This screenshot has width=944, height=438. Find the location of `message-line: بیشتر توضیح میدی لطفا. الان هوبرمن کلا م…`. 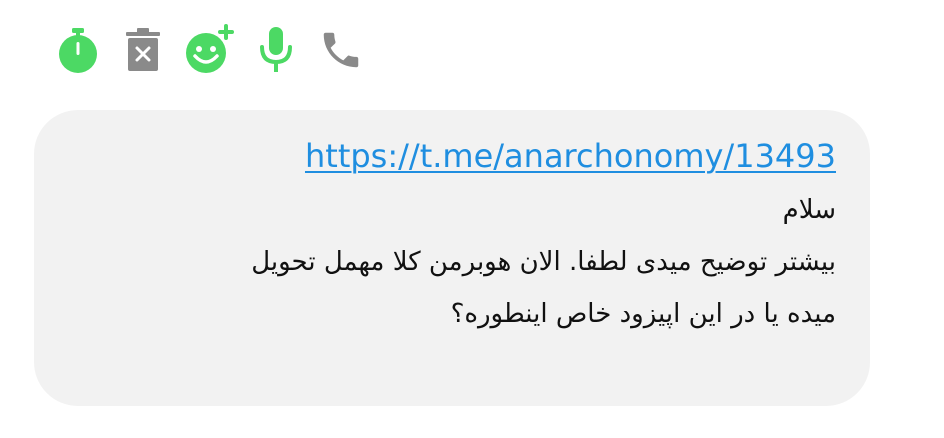

message-line: بیشتر توضیح میدی لطفا. الان هوبرمن کلا م… is located at coordinates (543, 262).